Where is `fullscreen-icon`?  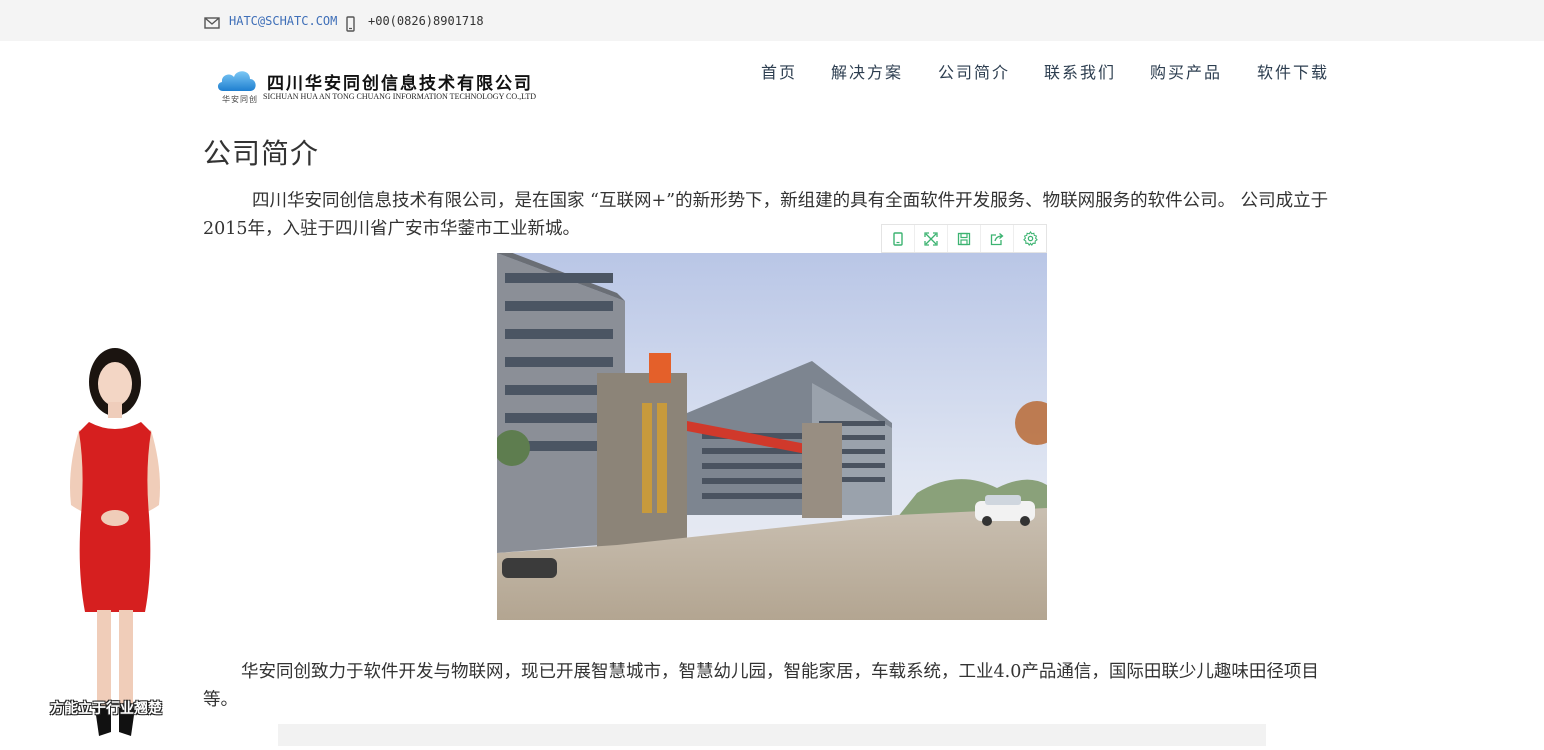 fullscreen-icon is located at coordinates (931, 238).